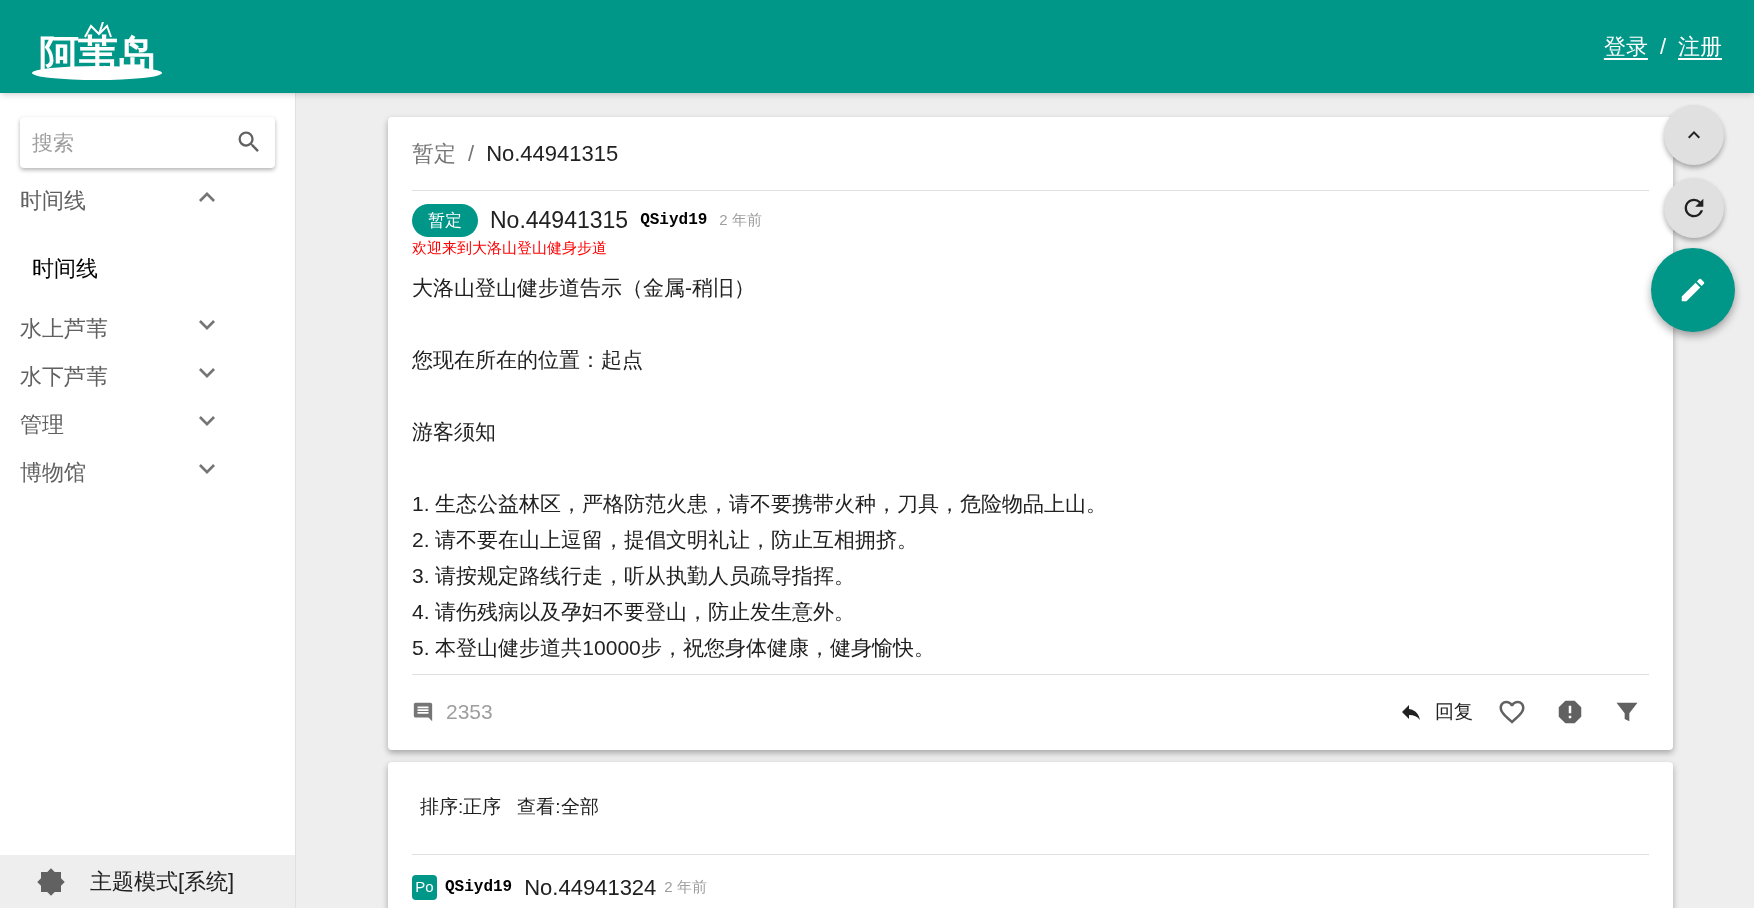  Describe the element at coordinates (510, 247) in the screenshot. I see `post-notice: 欢迎来到大洛山登山健身步道` at that location.